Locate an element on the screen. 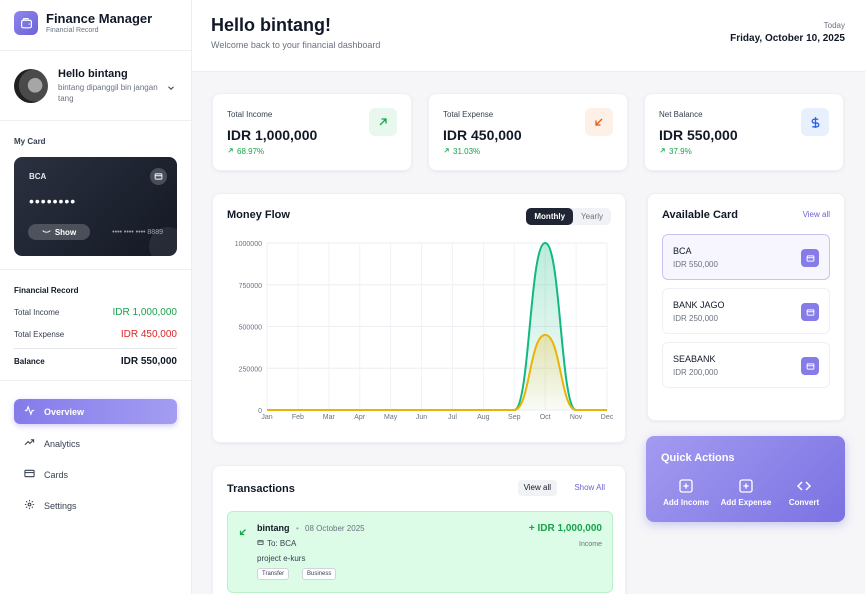 This screenshot has width=865, height=594. stat-change: 37.9% is located at coordinates (675, 151).